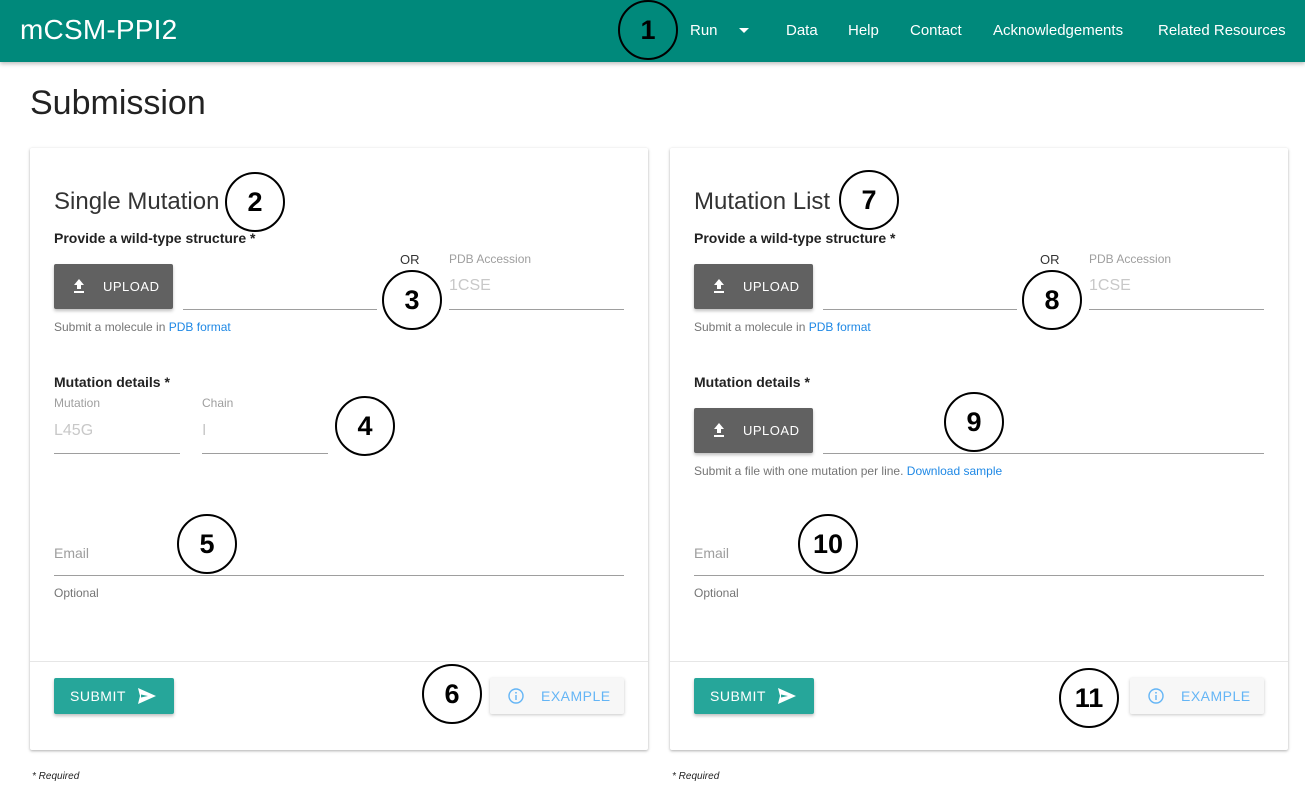  What do you see at coordinates (137, 201) in the screenshot?
I see `card-title: Single Mutation` at bounding box center [137, 201].